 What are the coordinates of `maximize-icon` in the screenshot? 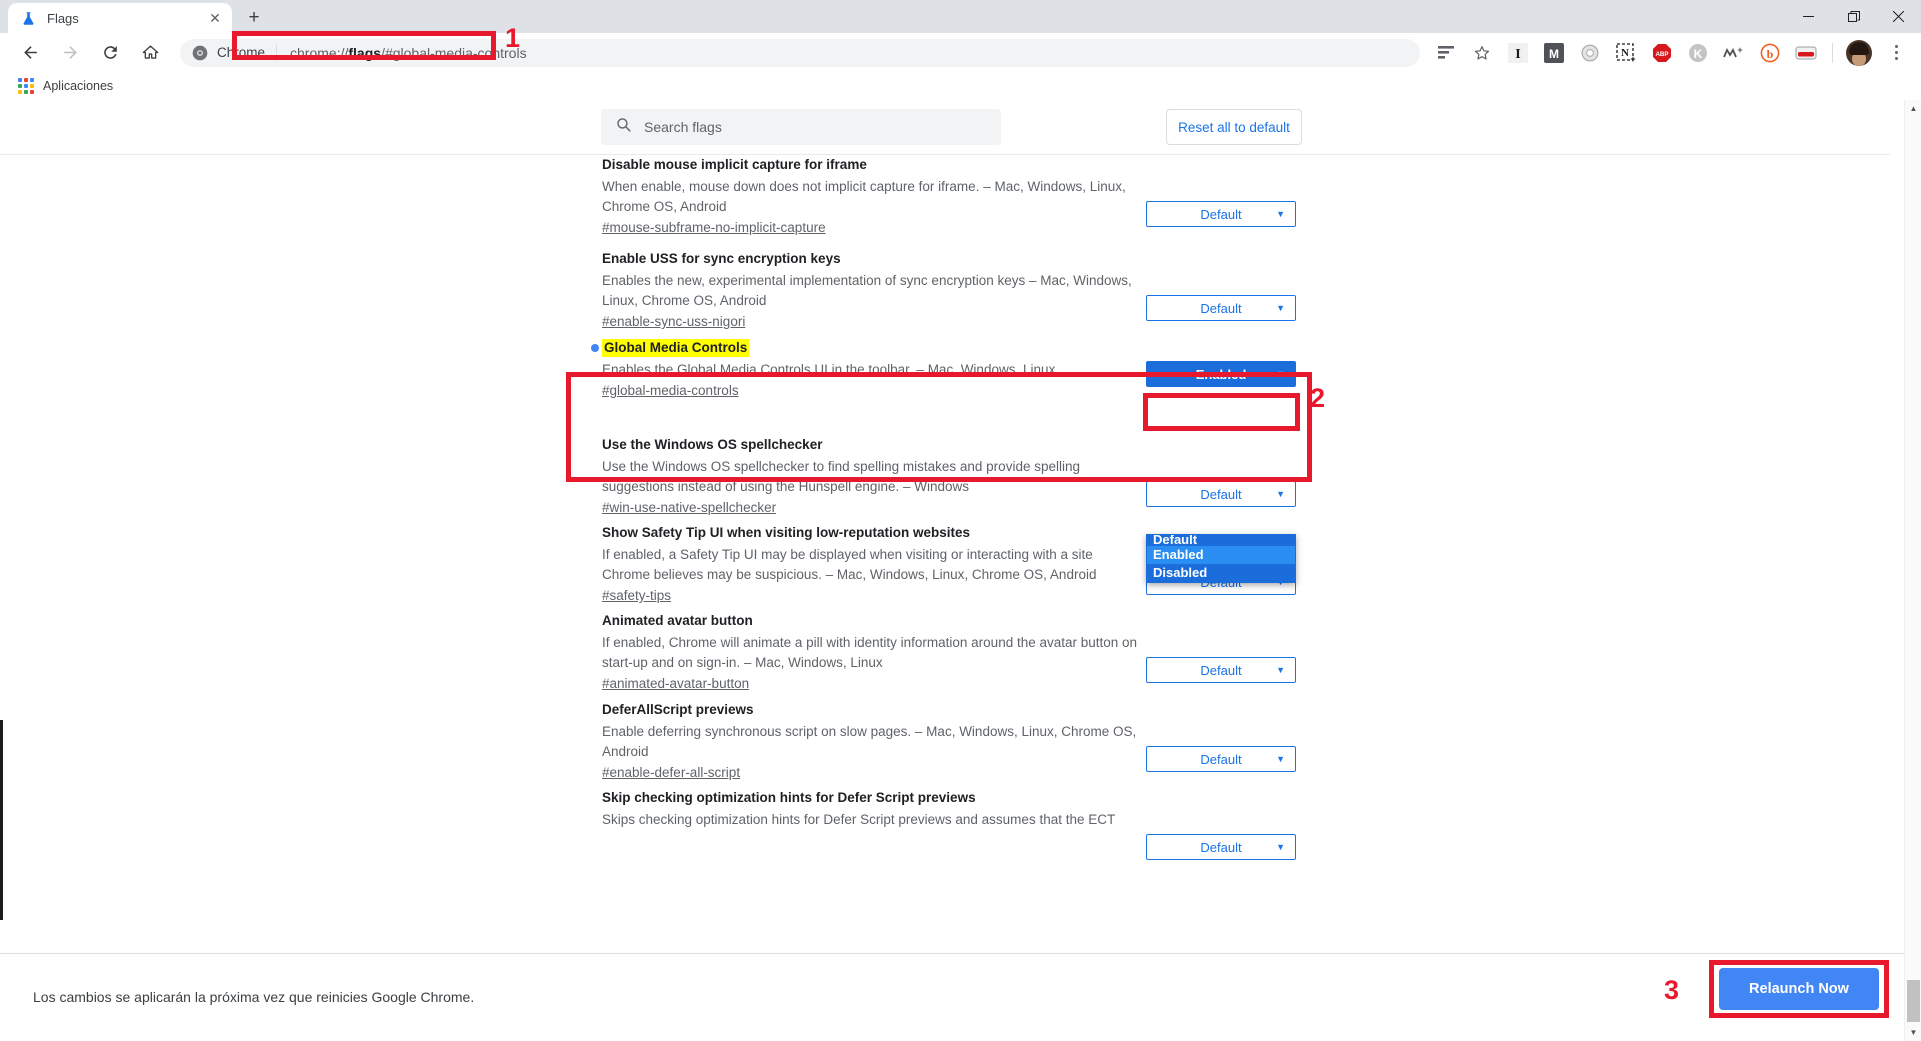 It's located at (1853, 17).